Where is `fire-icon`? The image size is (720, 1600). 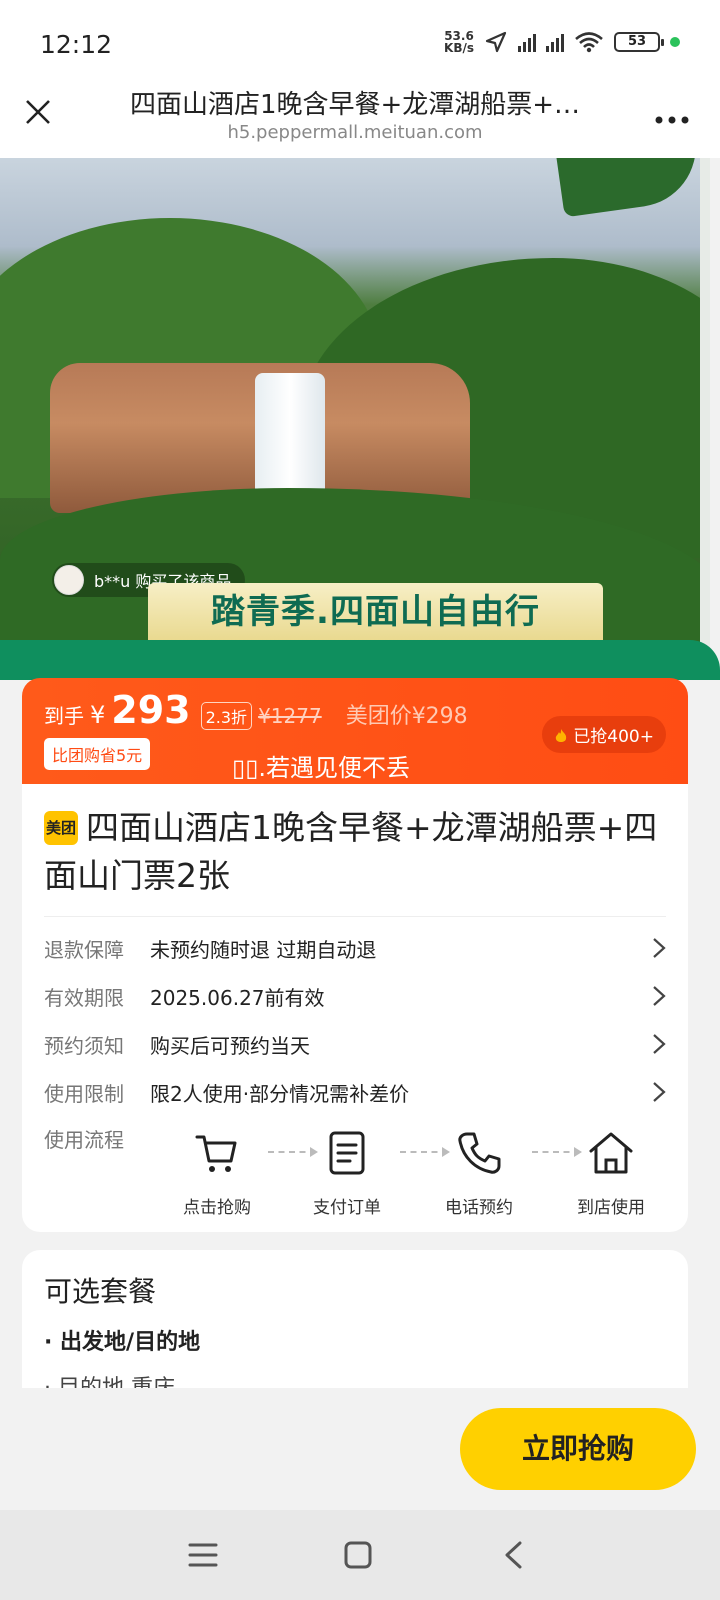 fire-icon is located at coordinates (561, 735).